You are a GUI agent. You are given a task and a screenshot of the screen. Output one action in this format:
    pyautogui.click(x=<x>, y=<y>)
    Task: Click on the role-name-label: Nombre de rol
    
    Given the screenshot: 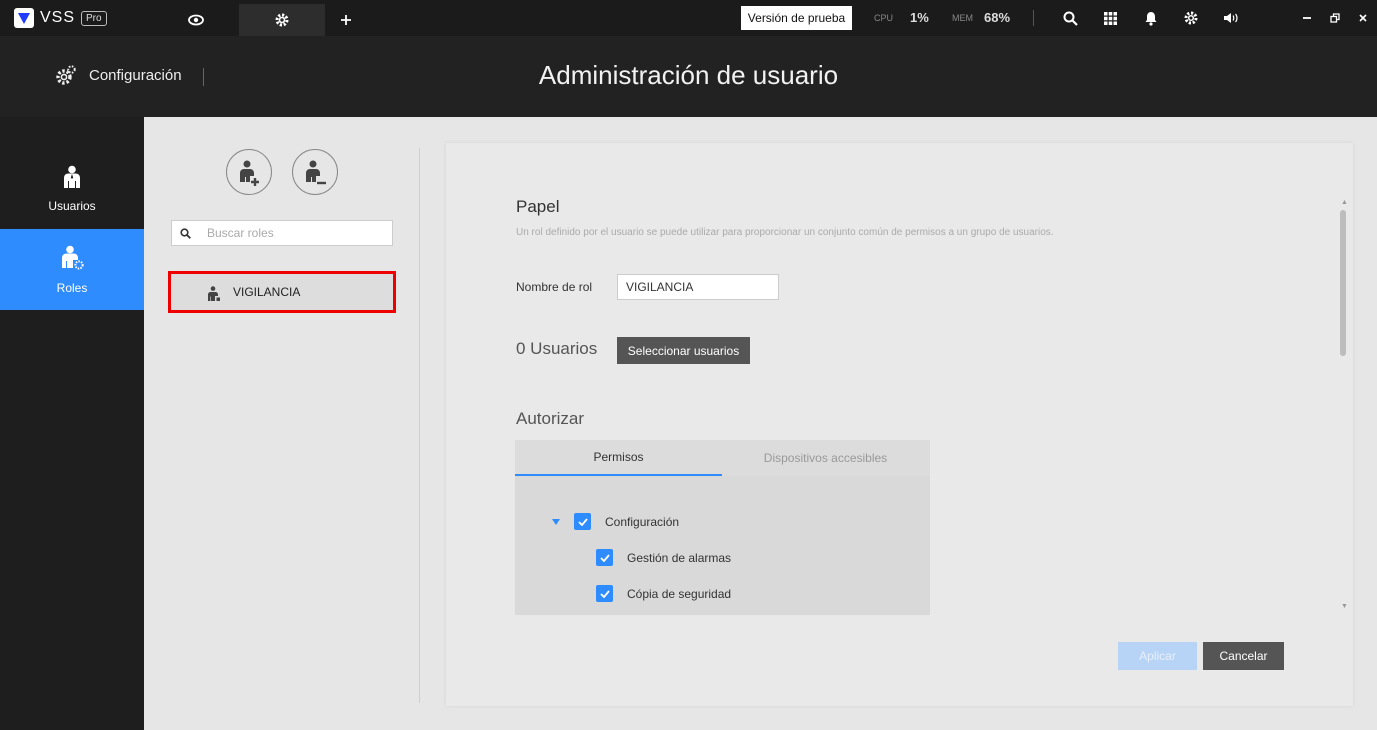 What is the action you would take?
    pyautogui.click(x=554, y=287)
    